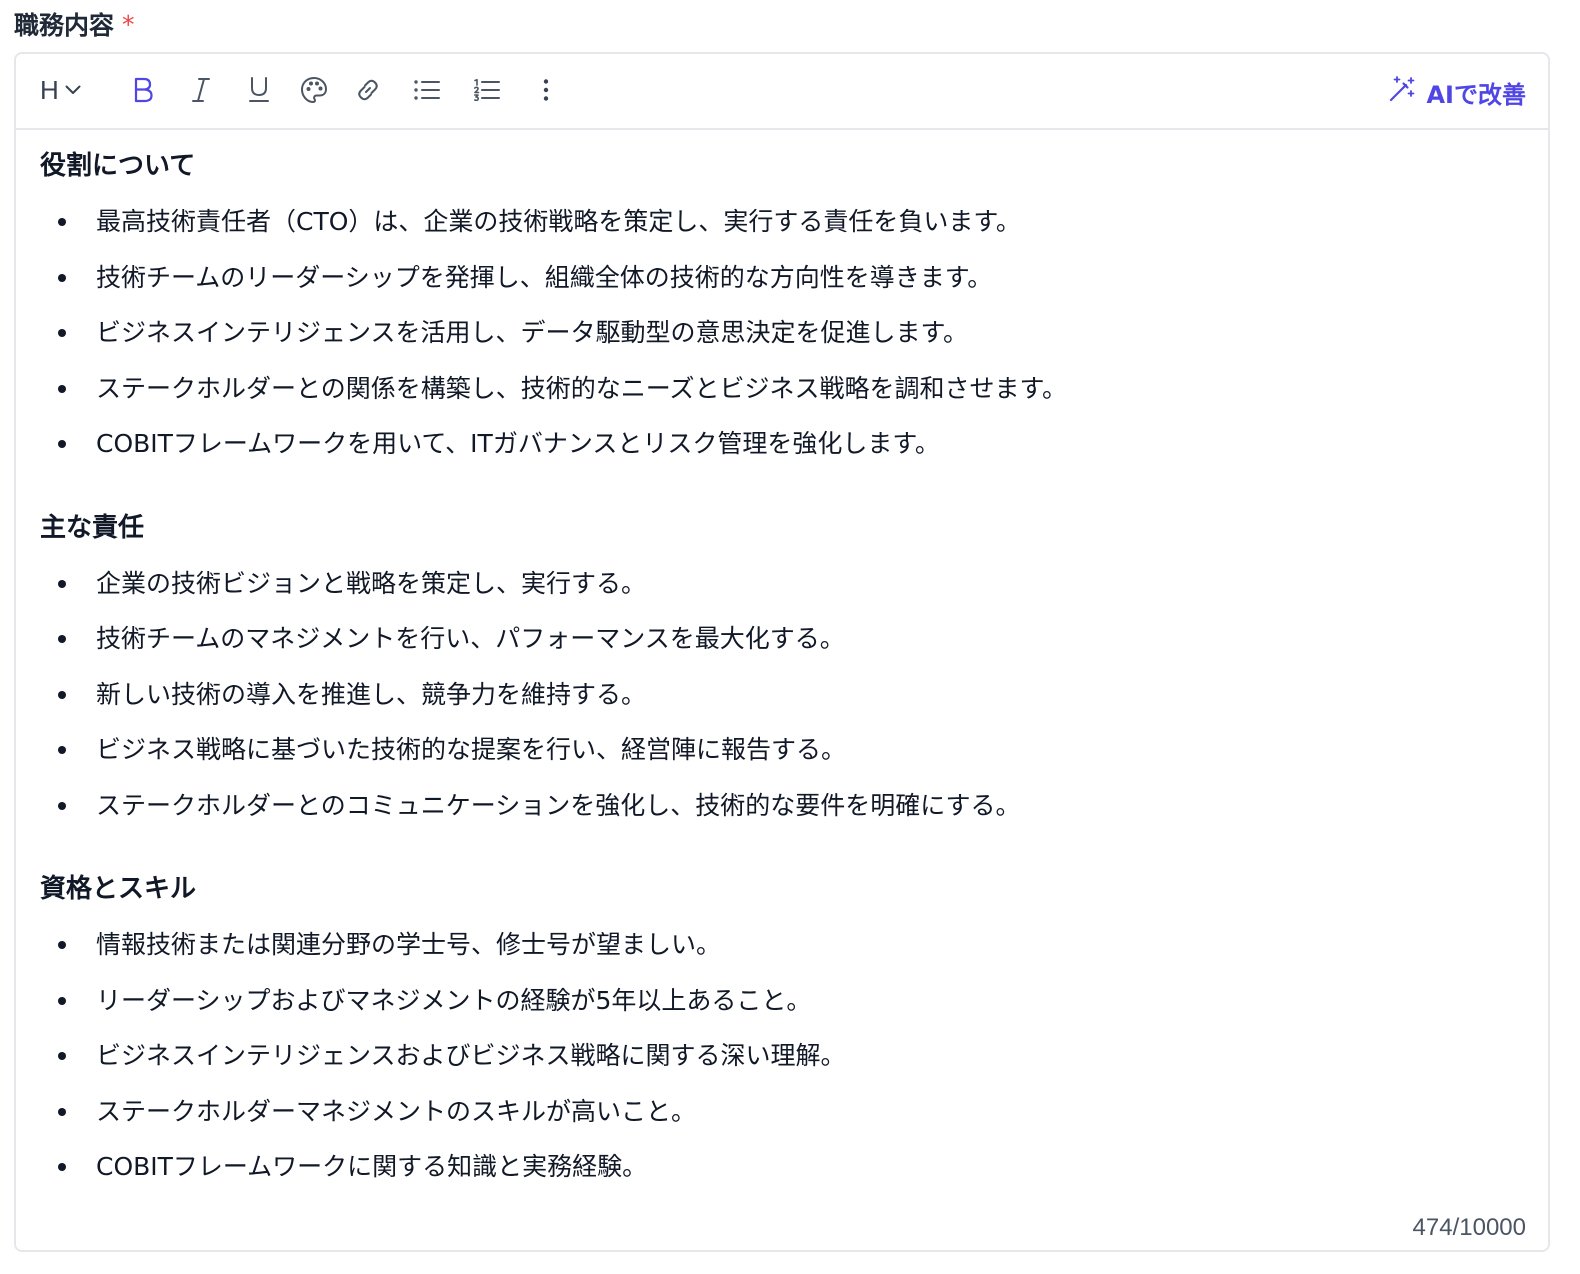  What do you see at coordinates (782, 1167) in the screenshot?
I see `list-item: COBITフレームワークに関する知識と実務経験。` at bounding box center [782, 1167].